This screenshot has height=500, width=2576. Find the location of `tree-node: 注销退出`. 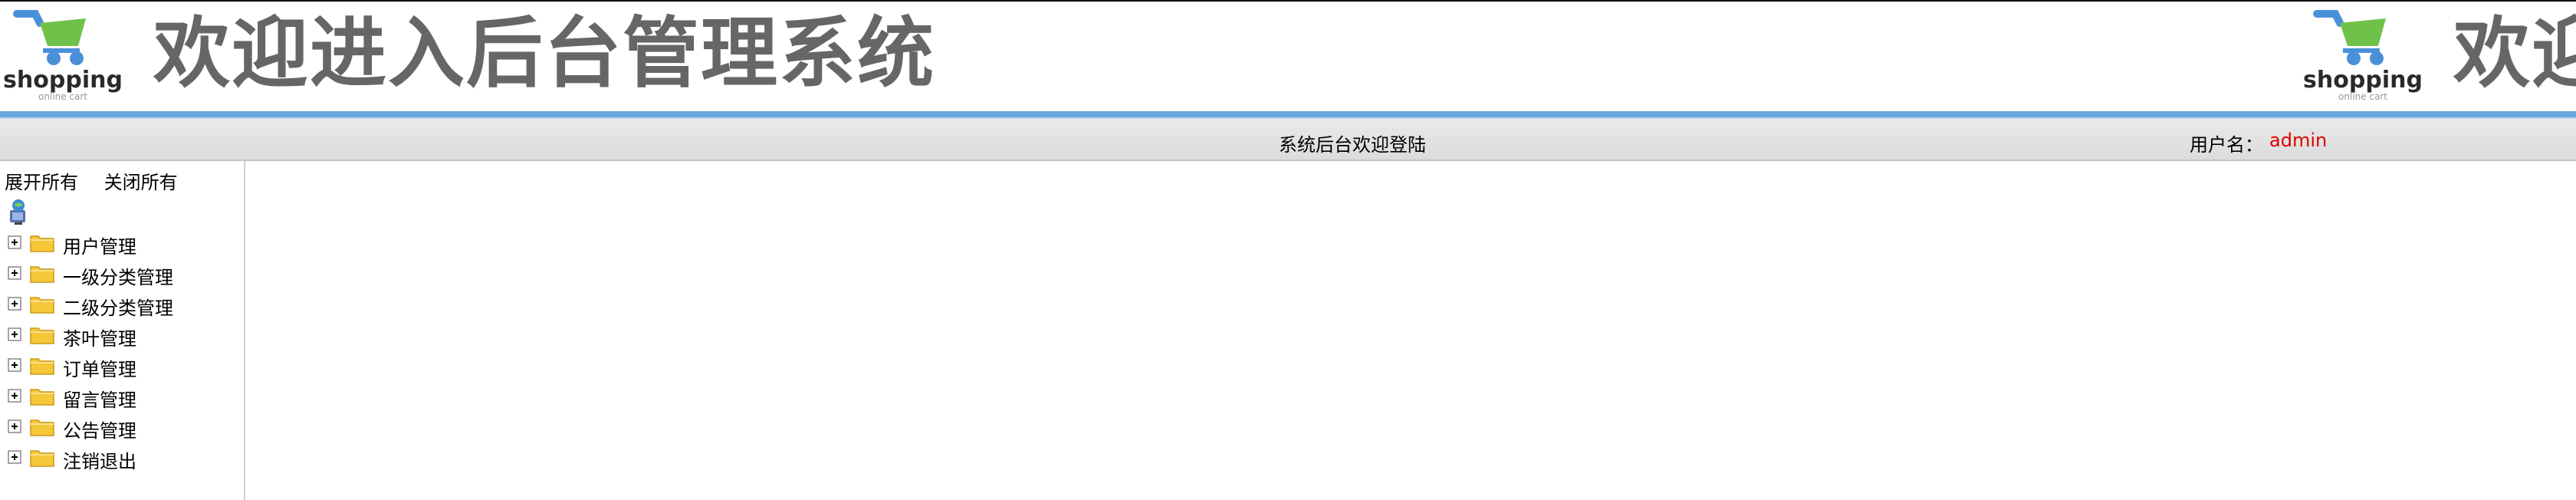

tree-node: 注销退出 is located at coordinates (122, 457).